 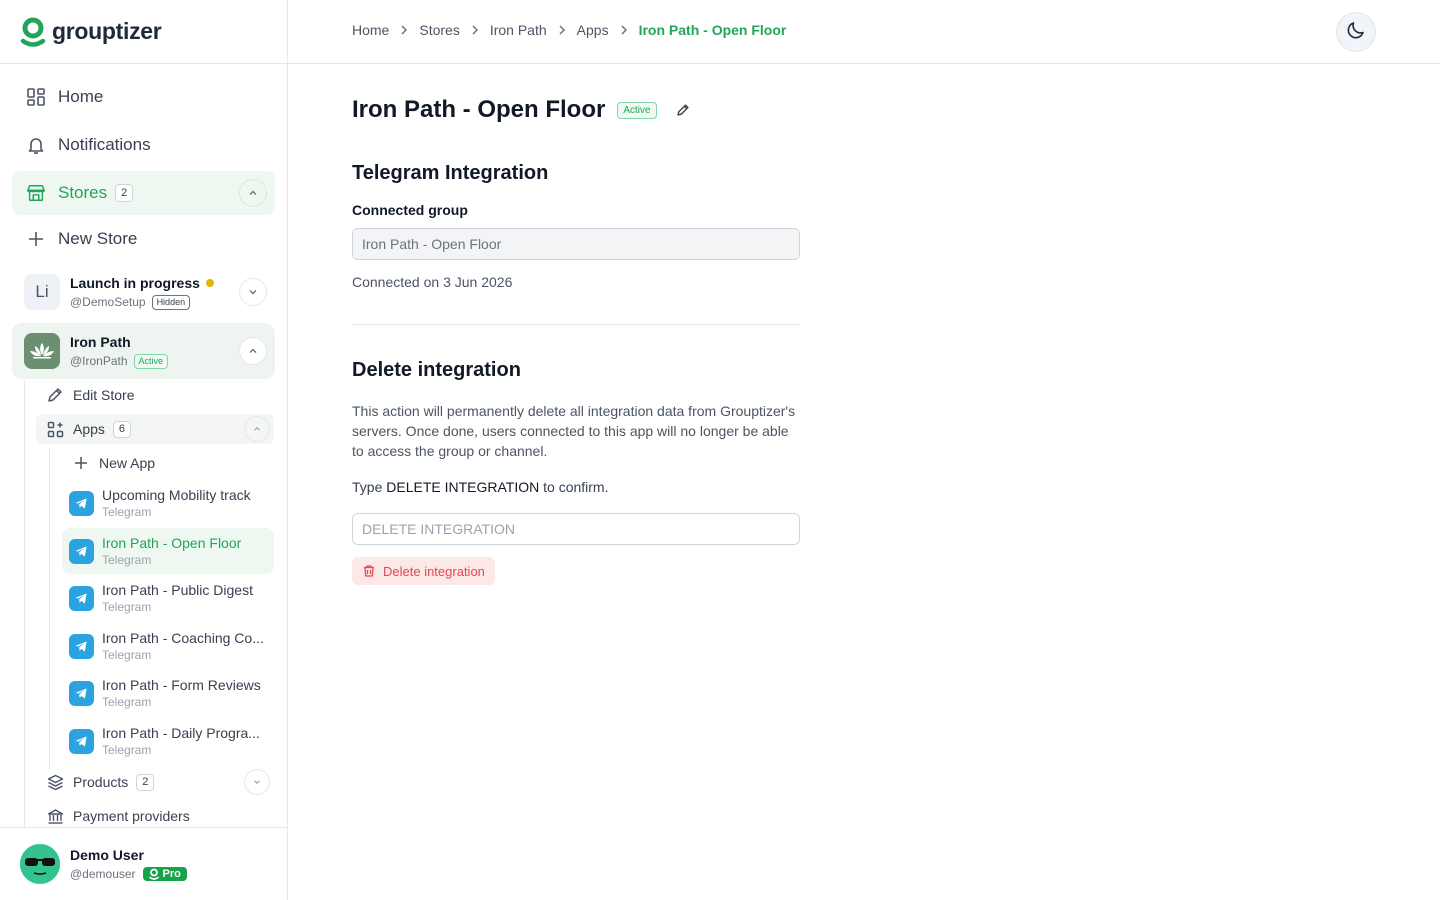 I want to click on pro-badge: Pro, so click(x=164, y=874).